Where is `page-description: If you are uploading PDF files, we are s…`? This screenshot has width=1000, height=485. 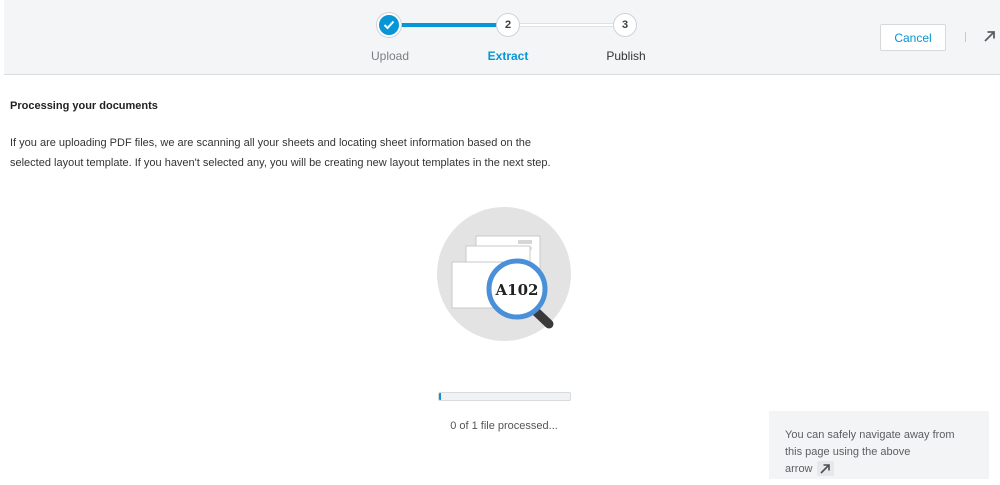
page-description: If you are uploading PDF files, we are s… is located at coordinates (310, 153).